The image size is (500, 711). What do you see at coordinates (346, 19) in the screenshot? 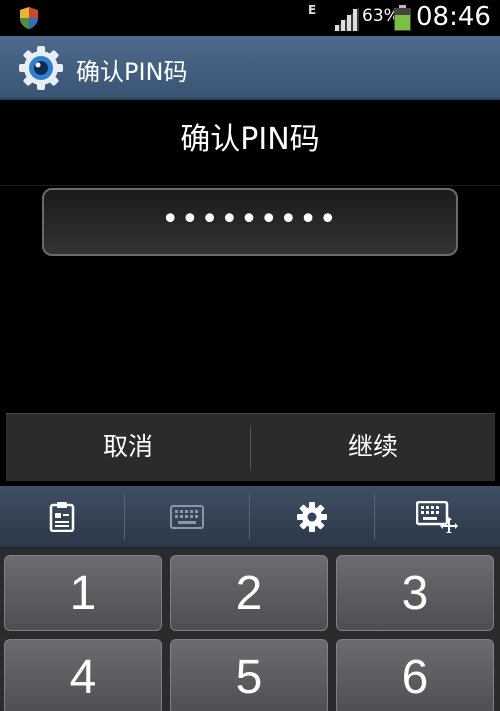
I see `signal-icon` at bounding box center [346, 19].